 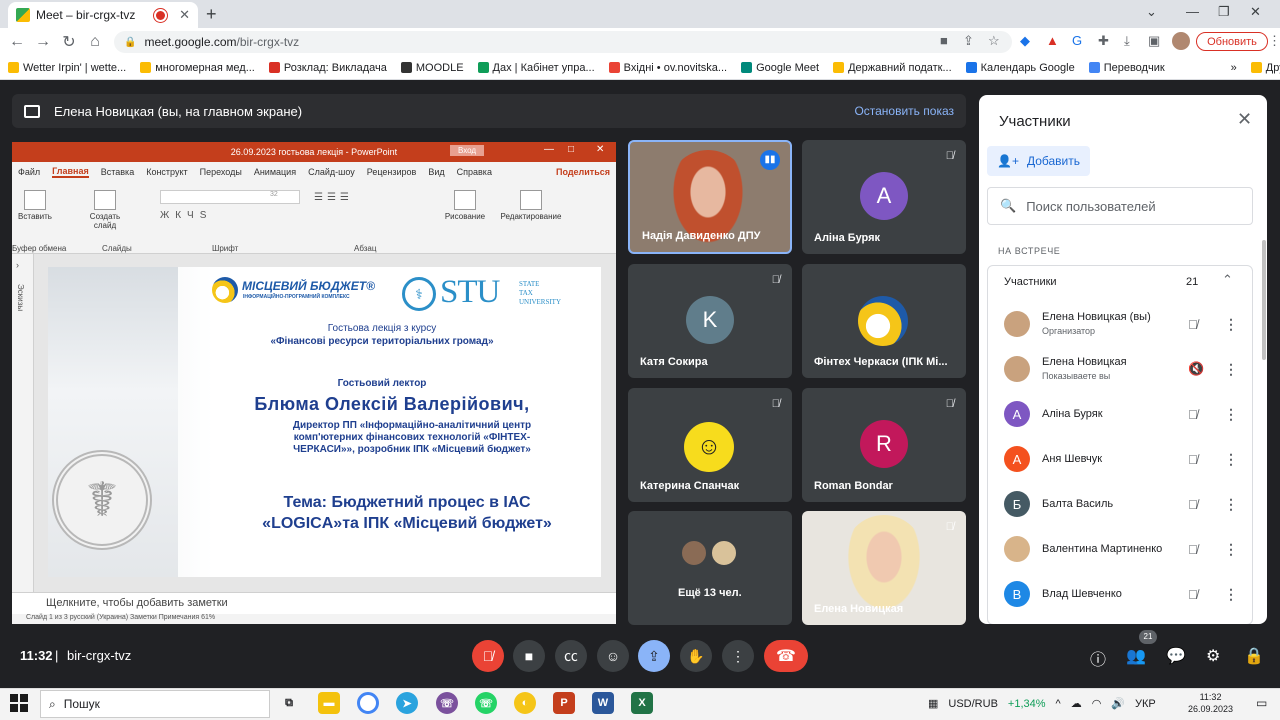 What do you see at coordinates (1020, 68) in the screenshot?
I see `bookmark-item: Календарь Google` at bounding box center [1020, 68].